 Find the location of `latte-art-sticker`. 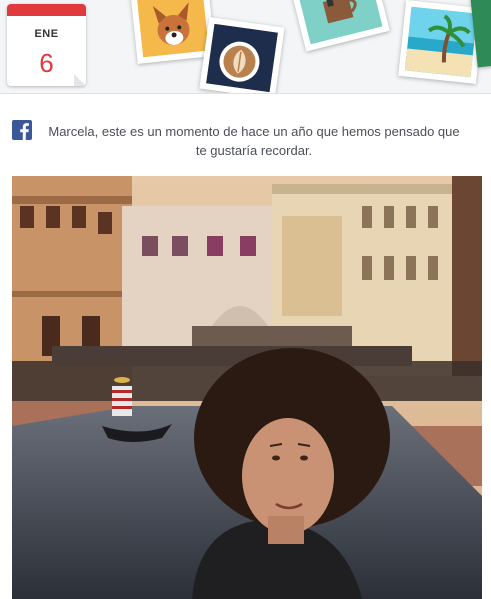

latte-art-sticker is located at coordinates (242, 55).